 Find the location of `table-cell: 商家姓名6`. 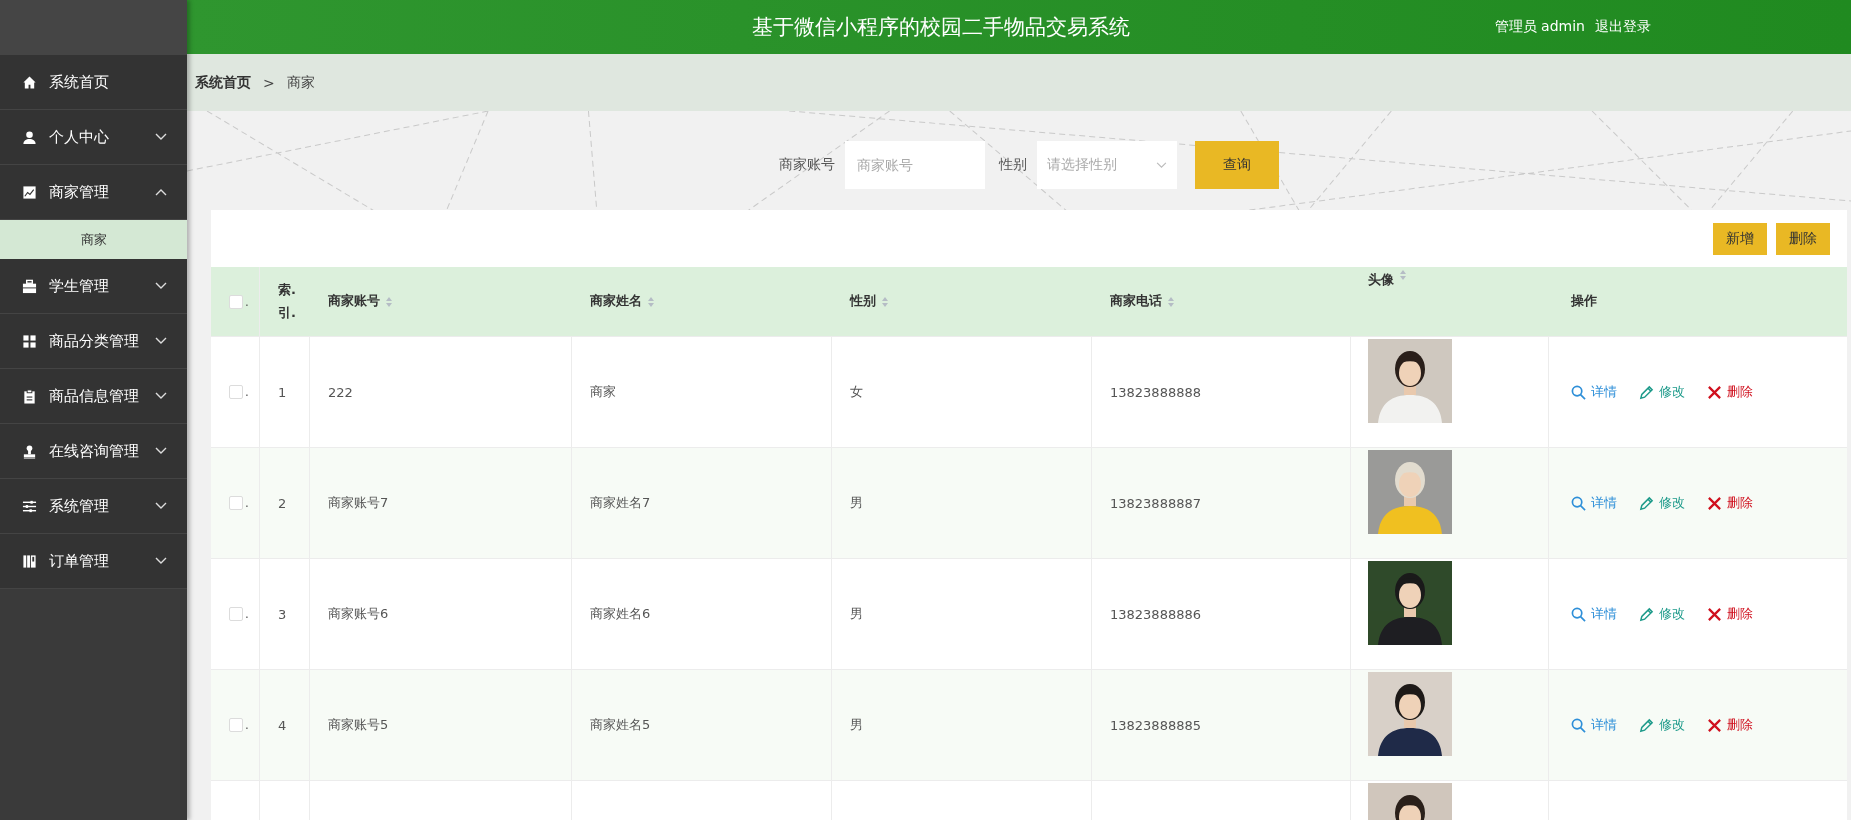

table-cell: 商家姓名6 is located at coordinates (620, 614).